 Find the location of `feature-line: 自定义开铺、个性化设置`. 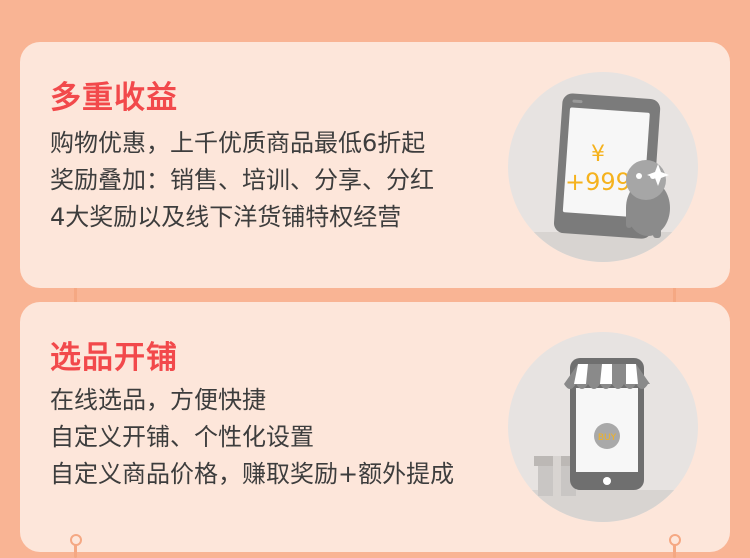

feature-line: 自定义开铺、个性化设置 is located at coordinates (182, 437).